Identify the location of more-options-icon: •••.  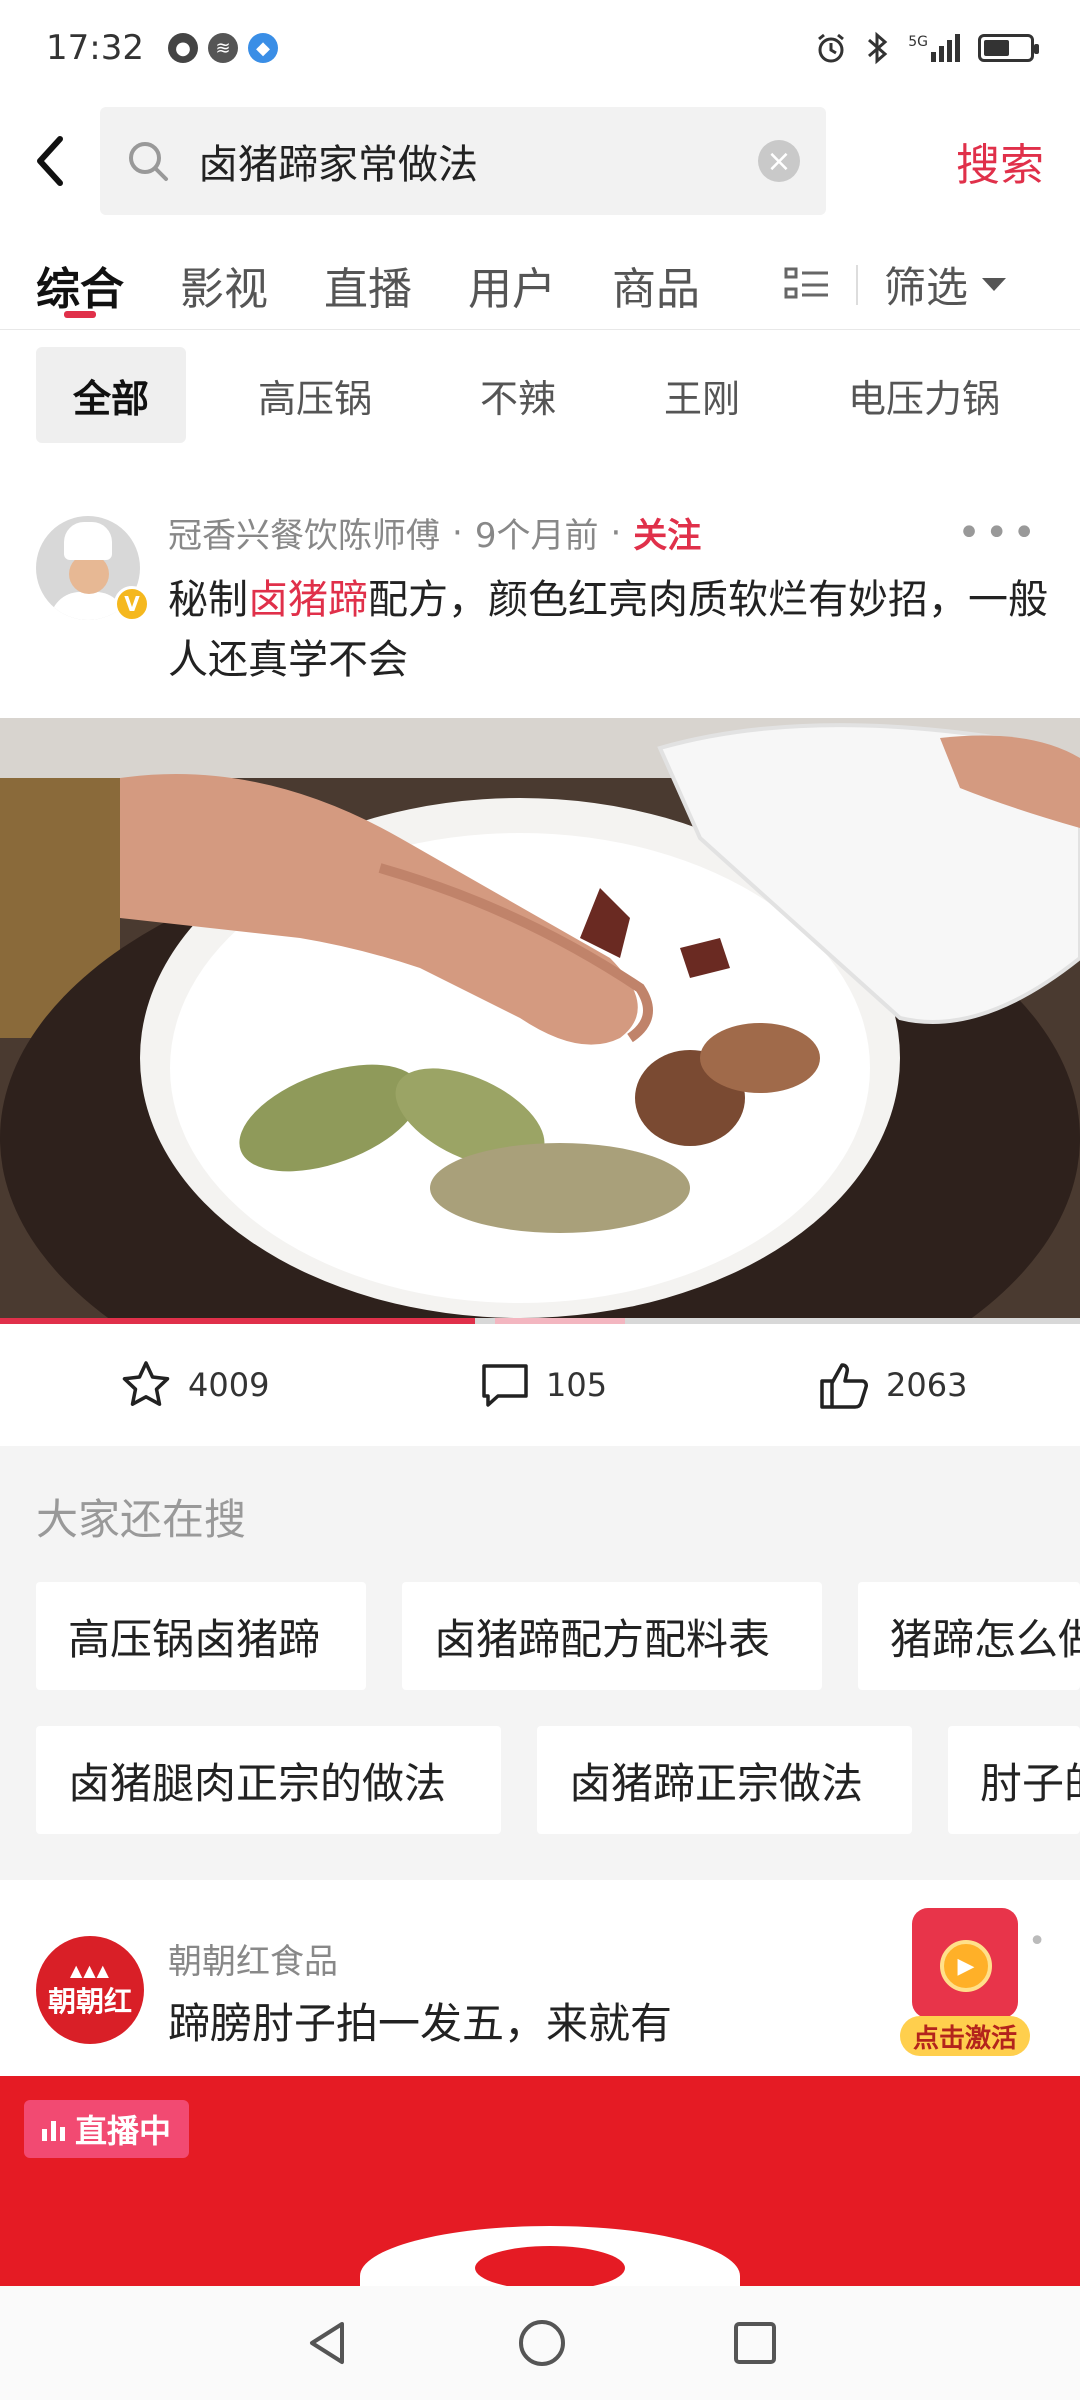
(998, 533).